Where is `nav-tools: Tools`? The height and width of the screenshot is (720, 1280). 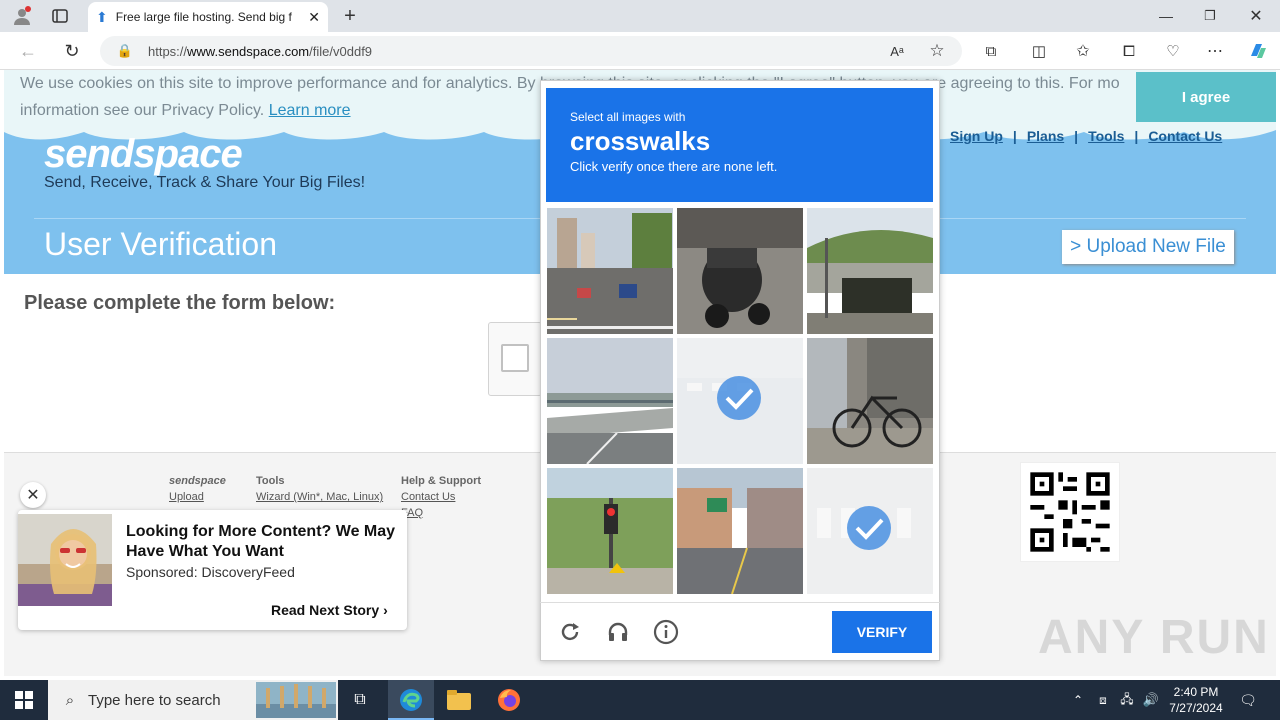 nav-tools: Tools is located at coordinates (1106, 136).